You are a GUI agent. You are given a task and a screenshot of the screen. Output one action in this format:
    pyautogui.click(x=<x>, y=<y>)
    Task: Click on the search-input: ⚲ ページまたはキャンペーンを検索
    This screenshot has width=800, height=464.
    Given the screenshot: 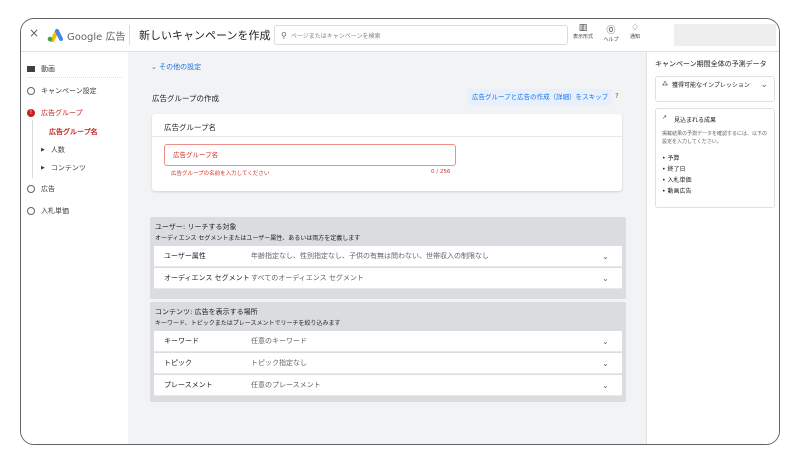 What is the action you would take?
    pyautogui.click(x=421, y=35)
    